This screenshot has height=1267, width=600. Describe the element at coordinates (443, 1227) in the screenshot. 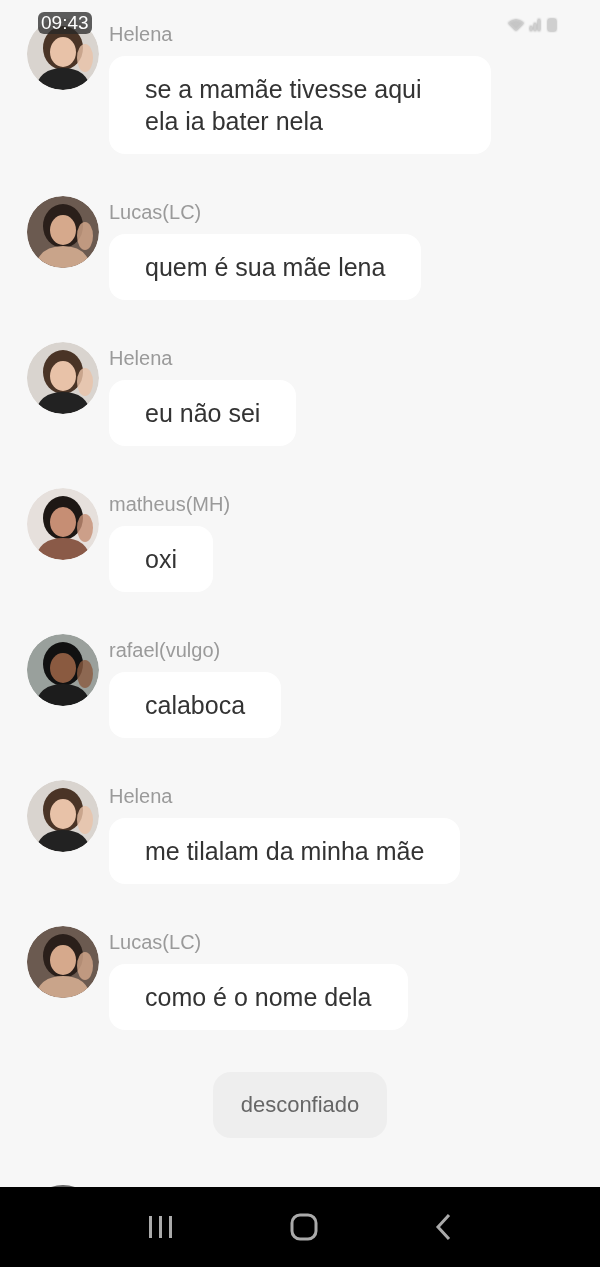

I see `back-icon` at that location.